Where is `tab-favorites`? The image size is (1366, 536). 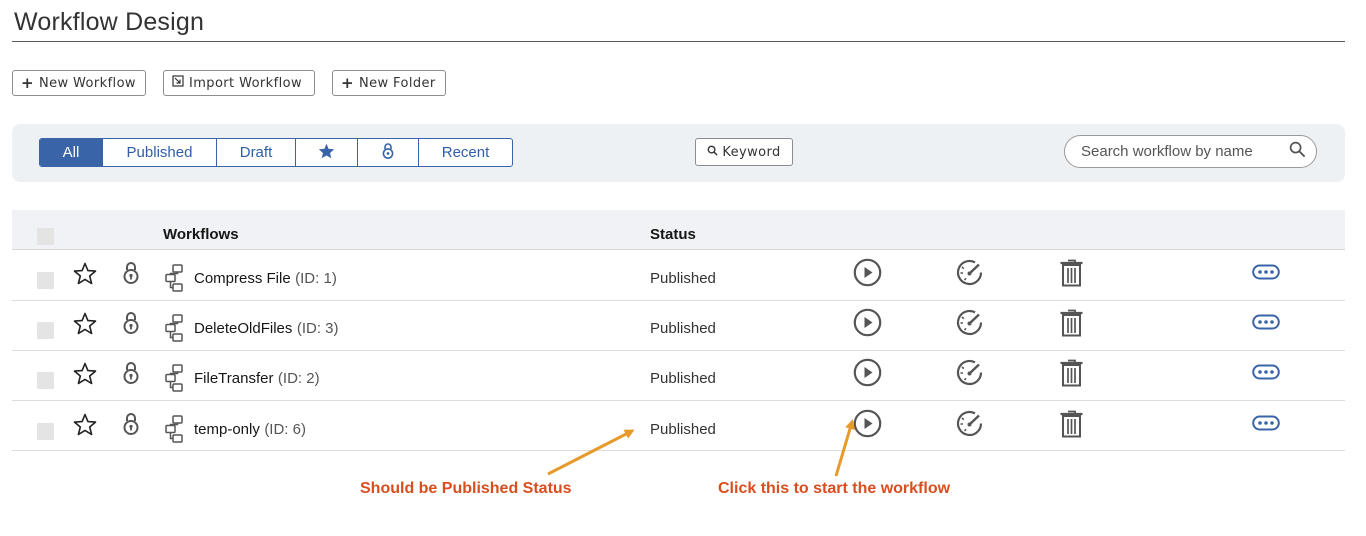 tab-favorites is located at coordinates (327, 152).